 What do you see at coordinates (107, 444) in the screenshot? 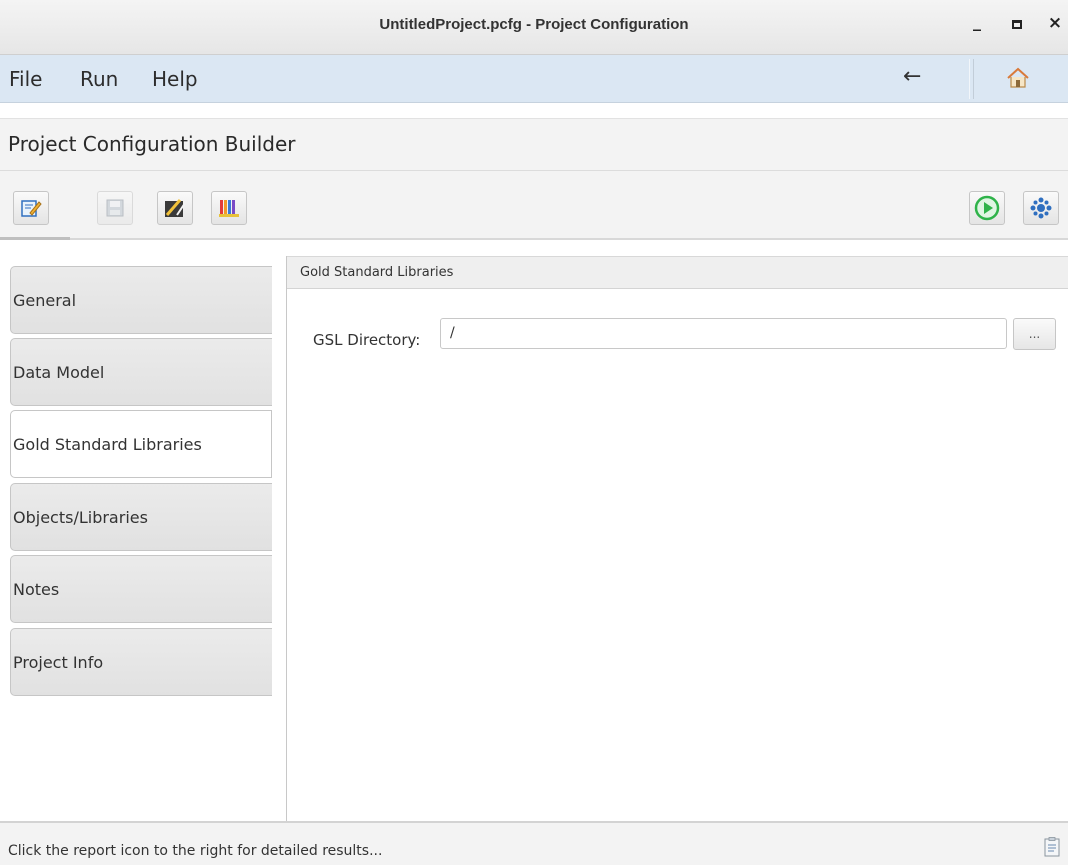
I see `sidebar-tab-label: Gold Standard Libraries` at bounding box center [107, 444].